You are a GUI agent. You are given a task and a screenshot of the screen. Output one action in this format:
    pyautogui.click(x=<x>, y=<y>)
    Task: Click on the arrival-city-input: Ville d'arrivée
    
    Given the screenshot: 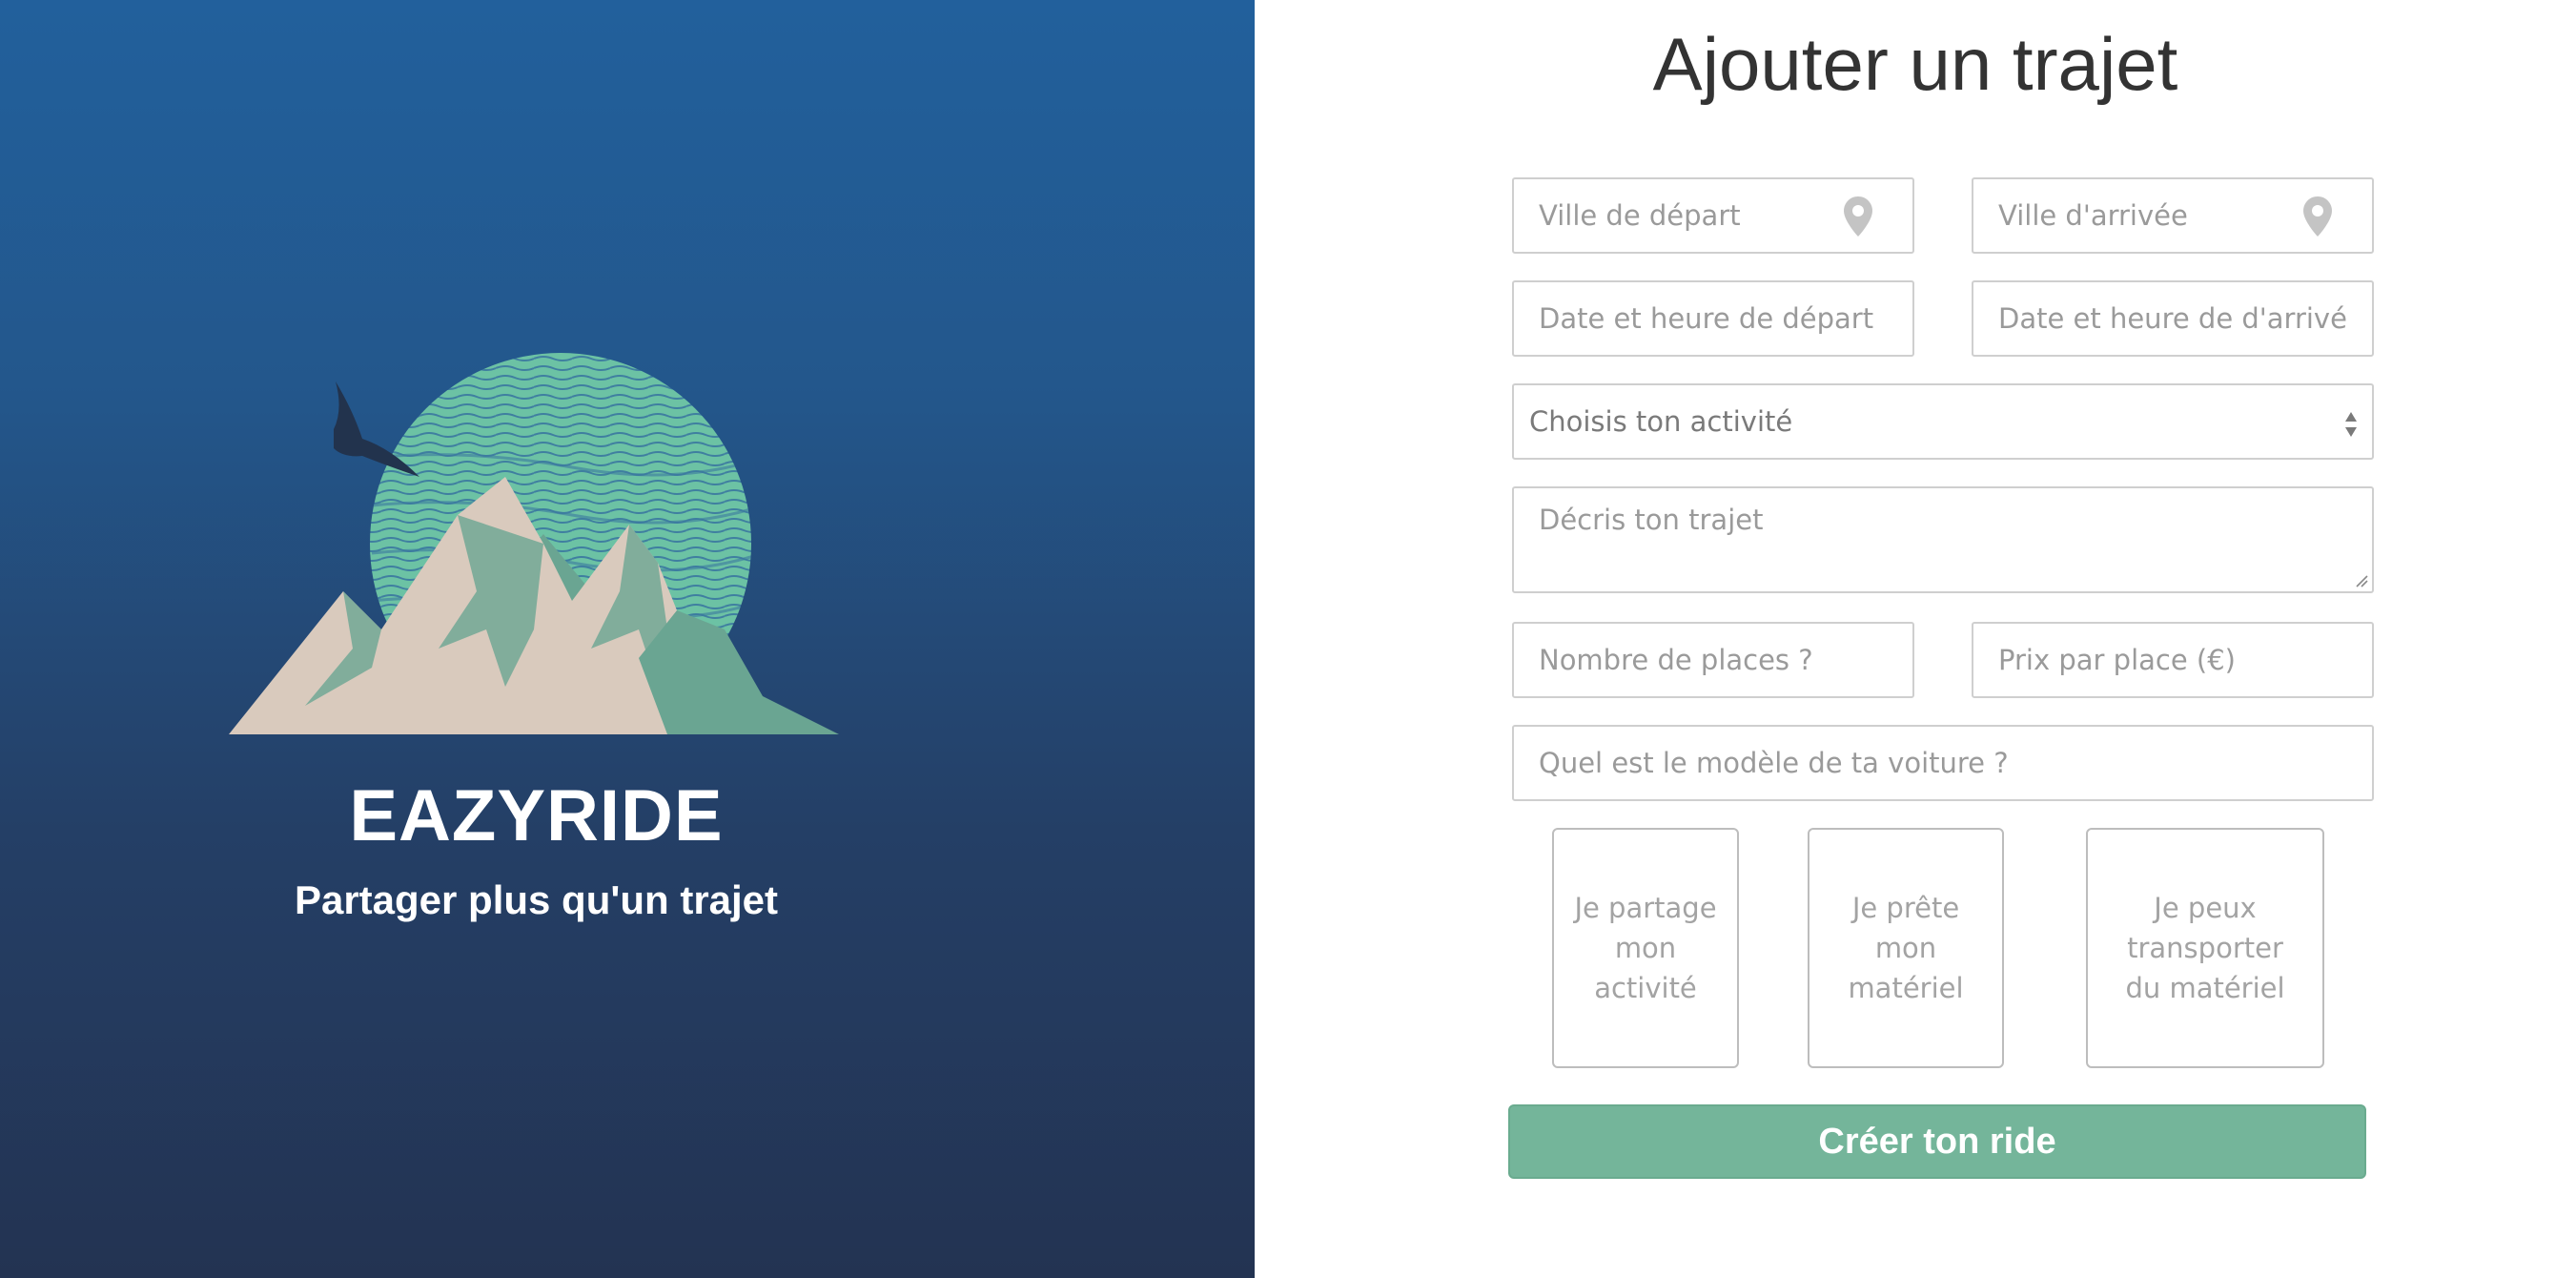 What is the action you would take?
    pyautogui.click(x=2173, y=215)
    